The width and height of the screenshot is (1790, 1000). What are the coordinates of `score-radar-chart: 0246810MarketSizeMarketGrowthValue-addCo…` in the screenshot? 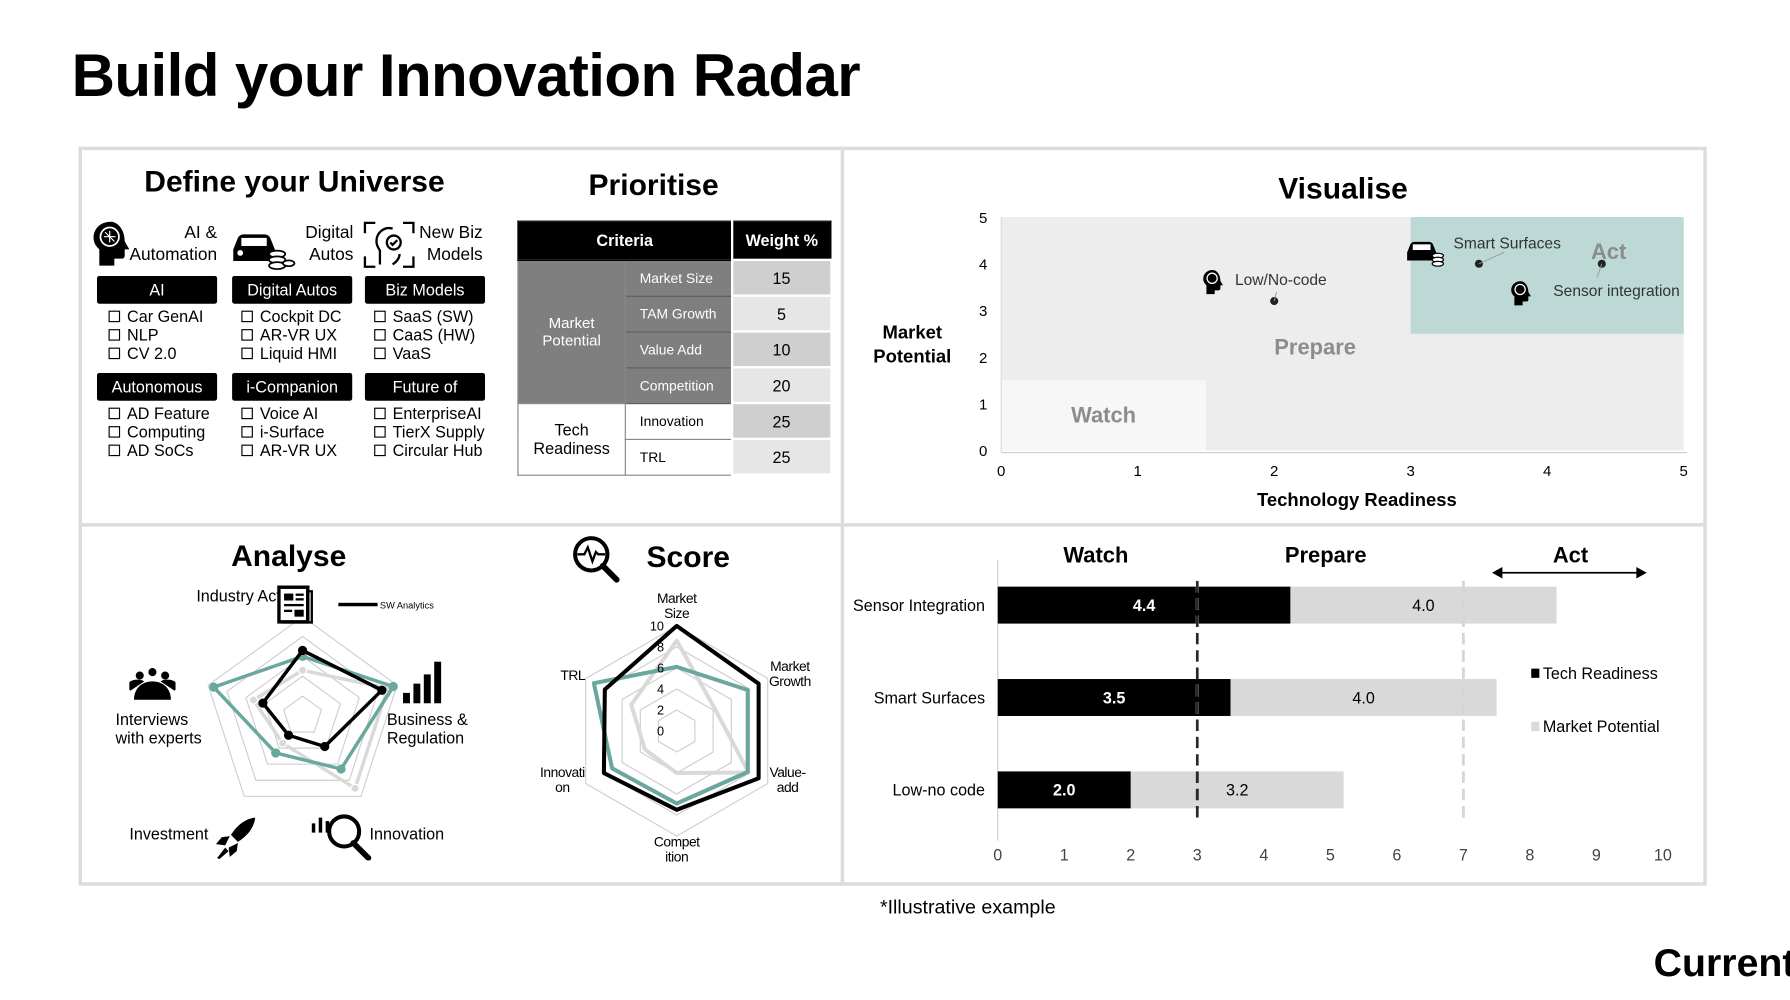 It's located at (675, 727).